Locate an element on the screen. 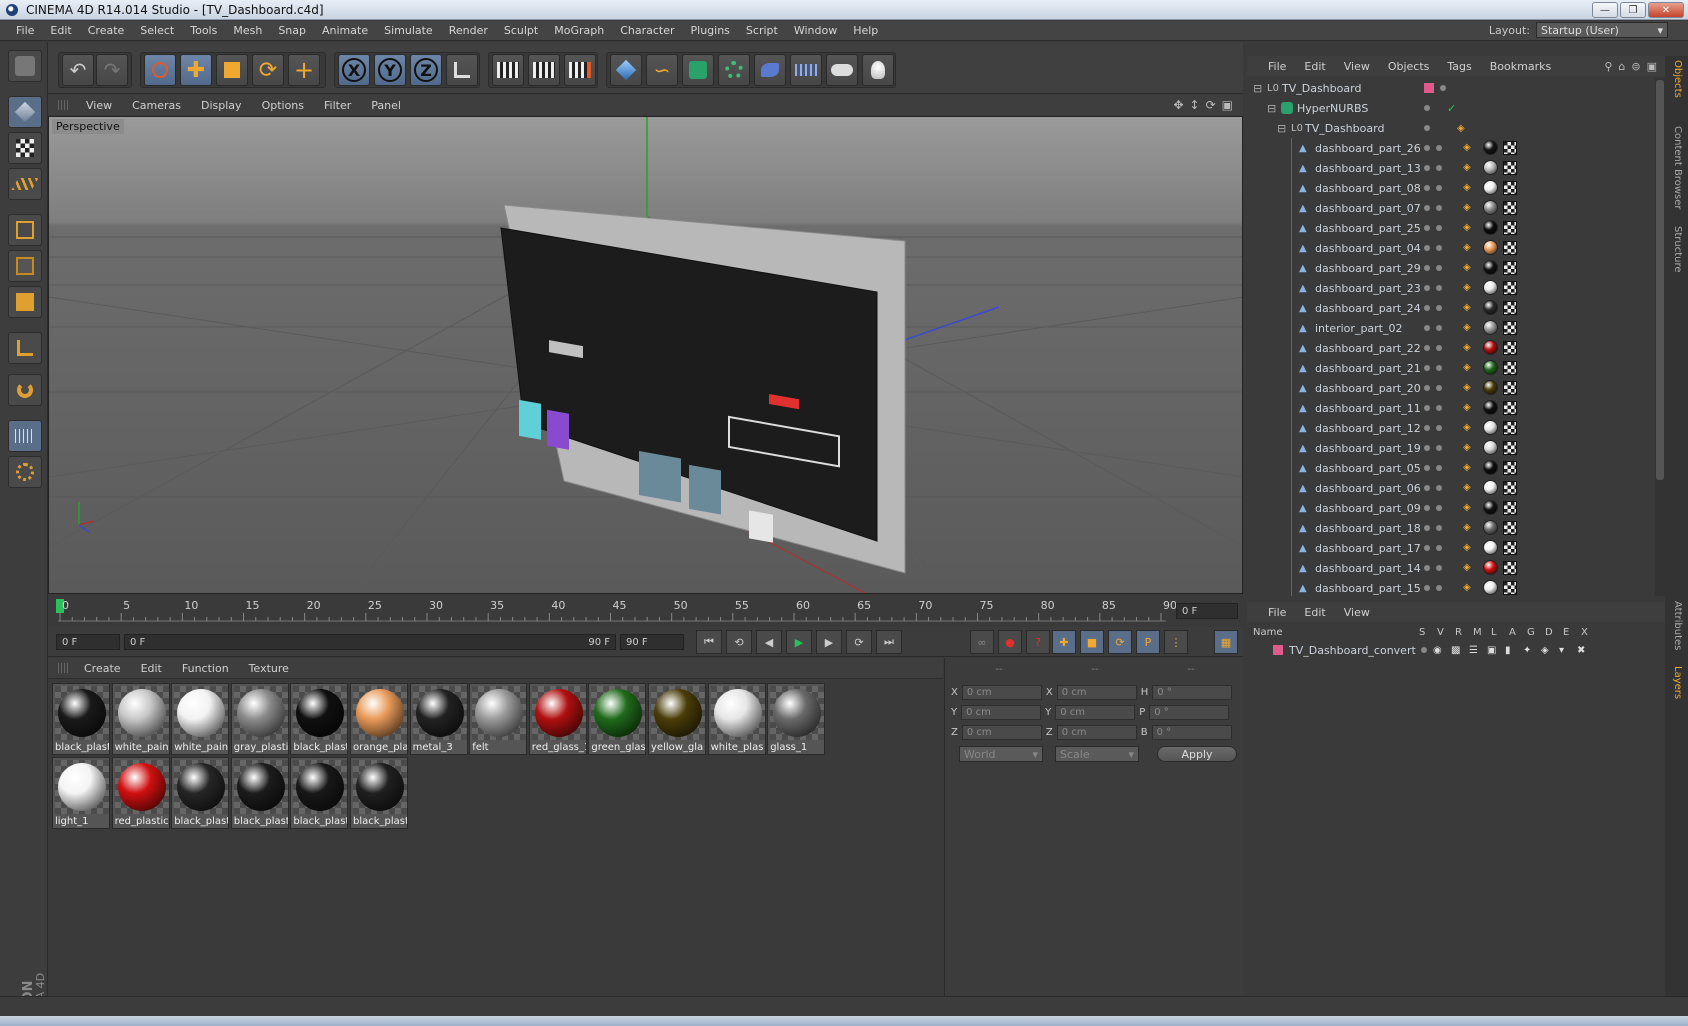 Image resolution: width=1688 pixels, height=1026 pixels. add-floor-button is located at coordinates (806, 70).